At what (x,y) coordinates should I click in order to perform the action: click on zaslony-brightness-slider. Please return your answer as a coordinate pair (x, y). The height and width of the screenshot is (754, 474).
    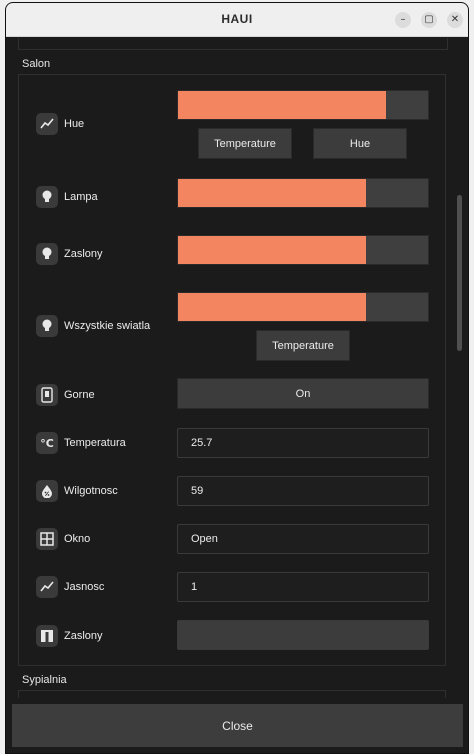
    Looking at the image, I should click on (303, 250).